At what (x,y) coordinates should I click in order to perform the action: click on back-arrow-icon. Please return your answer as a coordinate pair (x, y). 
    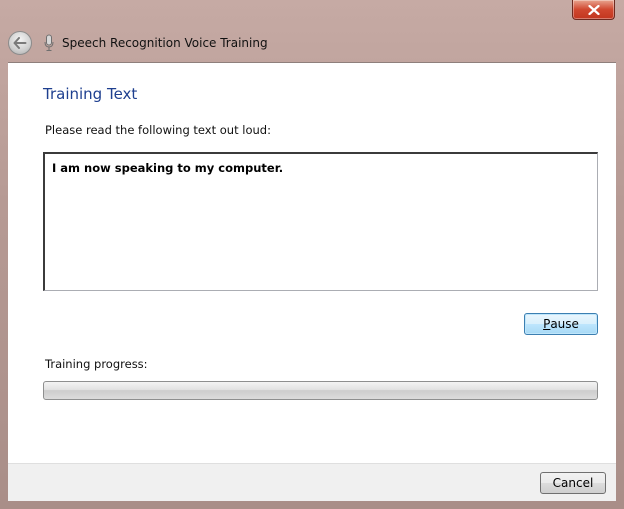
    Looking at the image, I should click on (20, 43).